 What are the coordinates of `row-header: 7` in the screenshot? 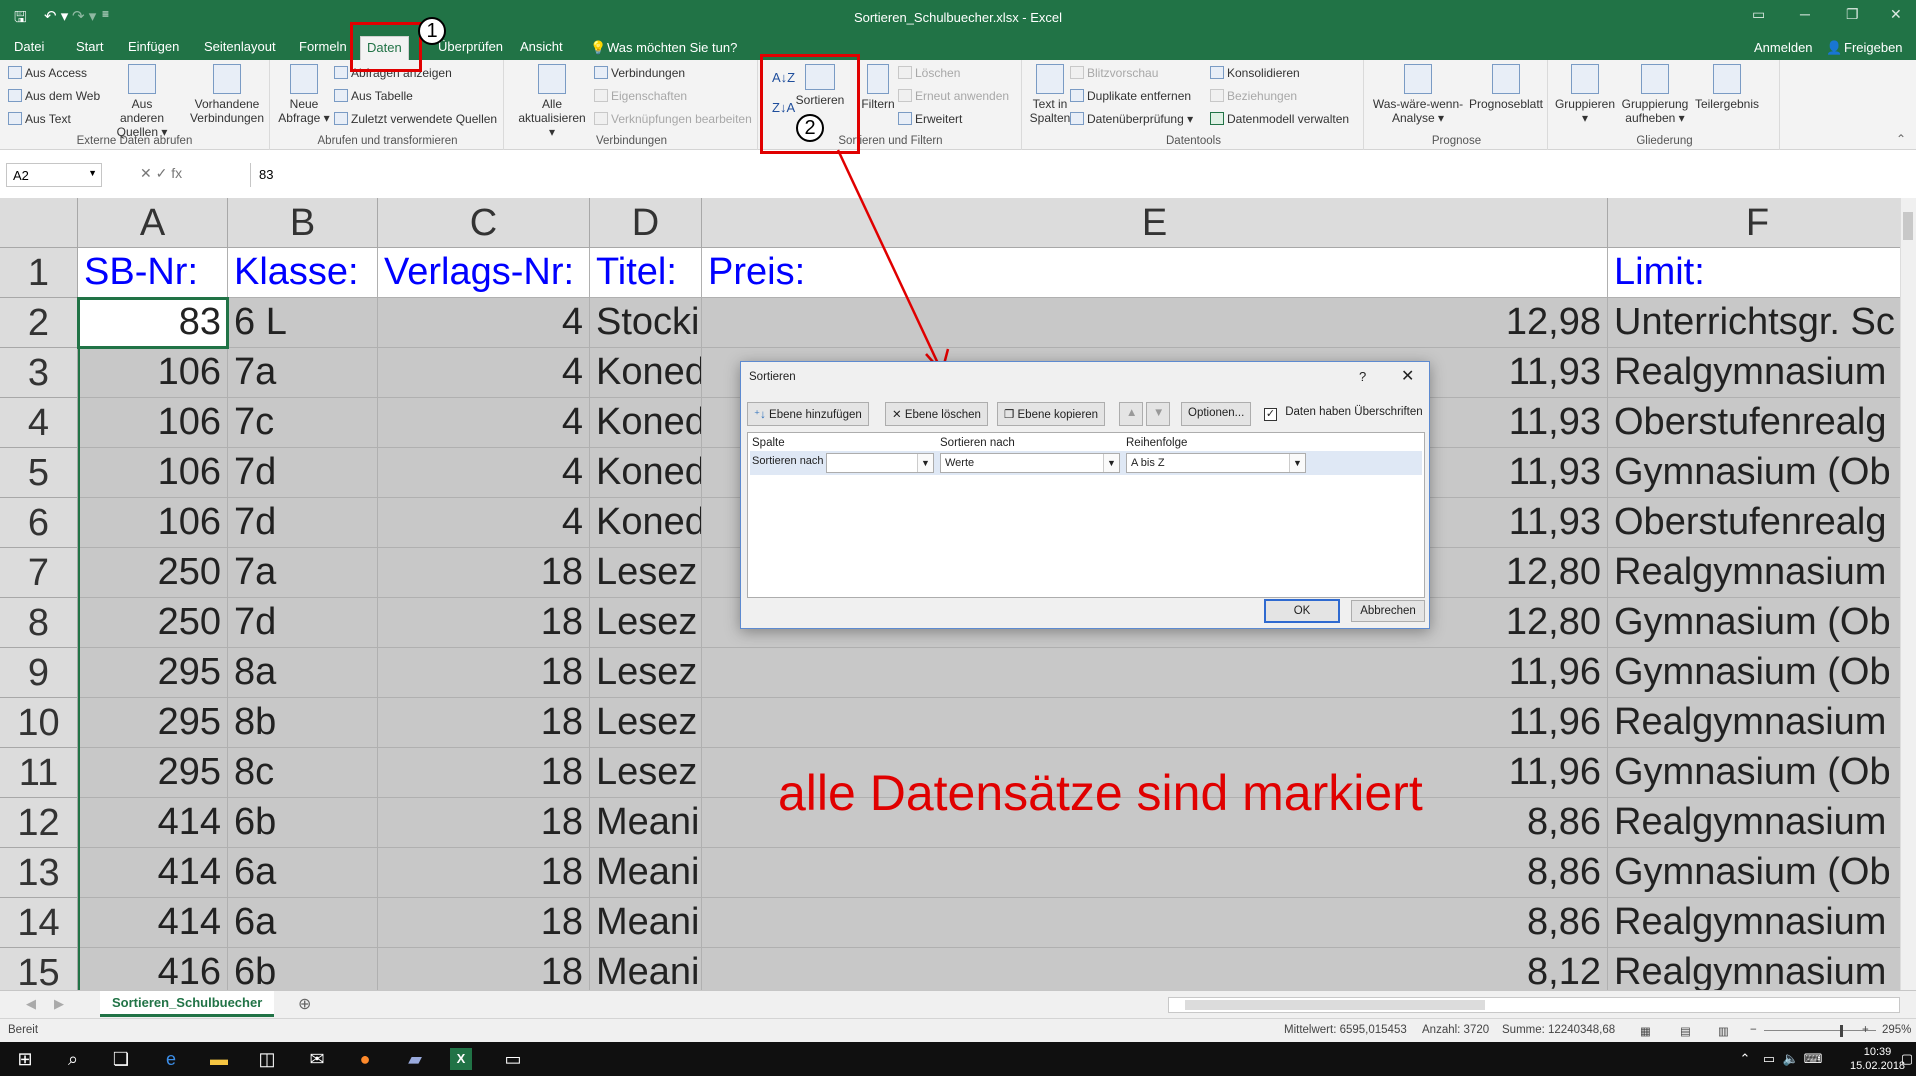 It's located at (39, 573).